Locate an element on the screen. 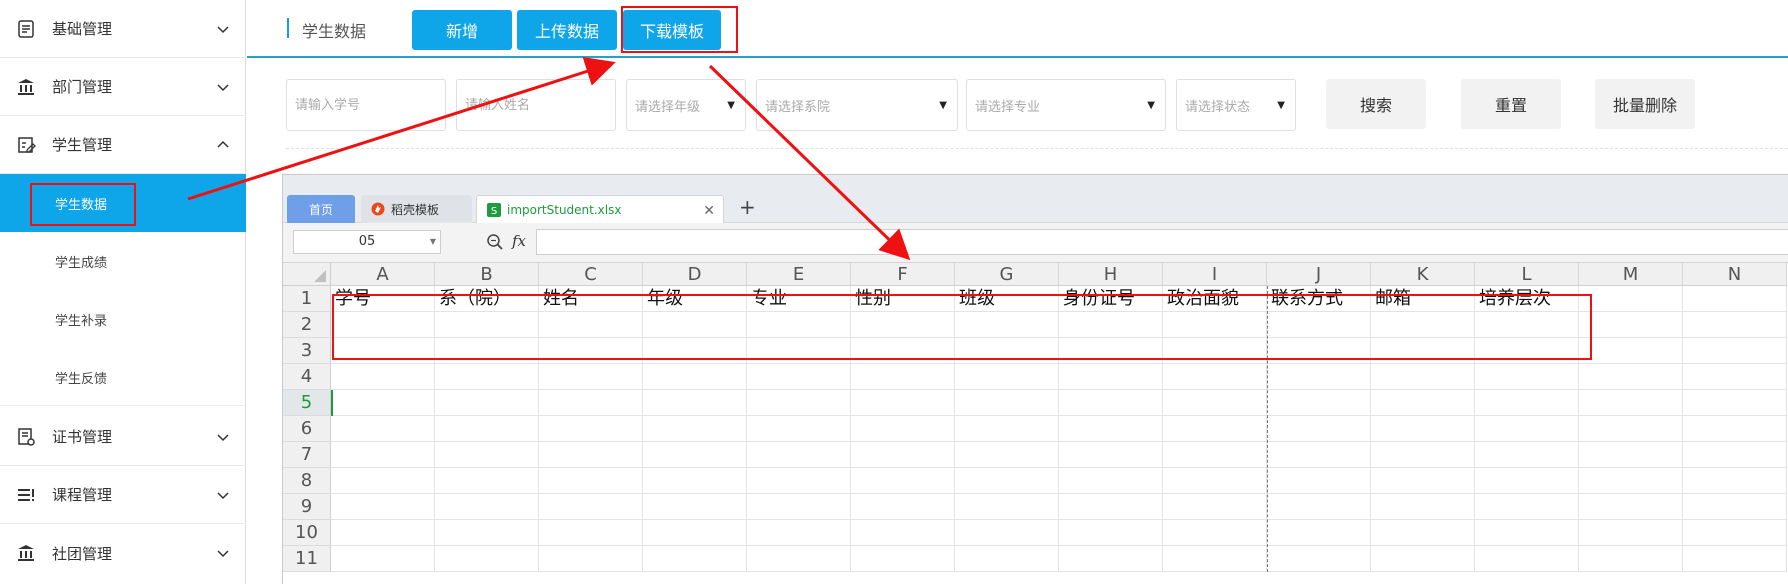 This screenshot has width=1788, height=584. cell-i1: 政治面貌 is located at coordinates (1215, 299).